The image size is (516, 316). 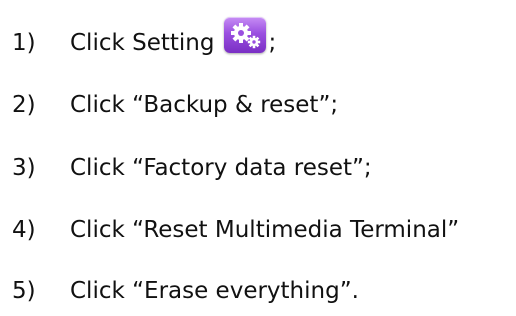 What do you see at coordinates (214, 291) in the screenshot?
I see `step-text: Click “Erase everything”.` at bounding box center [214, 291].